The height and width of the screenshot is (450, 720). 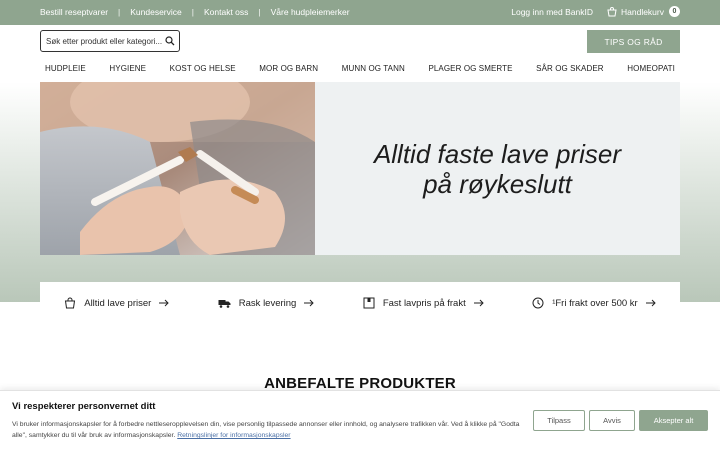 I want to click on usp-label: Rask levering, so click(x=267, y=303).